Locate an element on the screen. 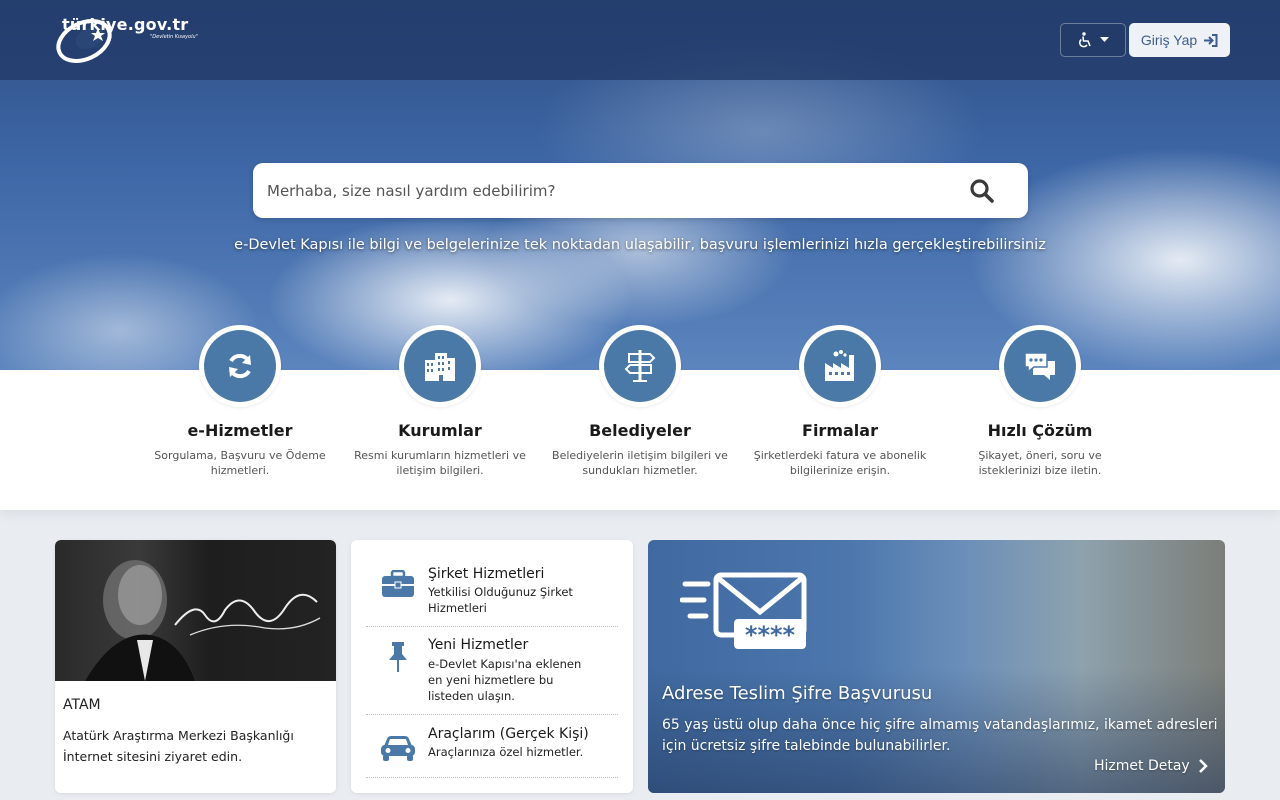 This screenshot has width=1280, height=800. password-envelope-icon: **** is located at coordinates (743, 610).